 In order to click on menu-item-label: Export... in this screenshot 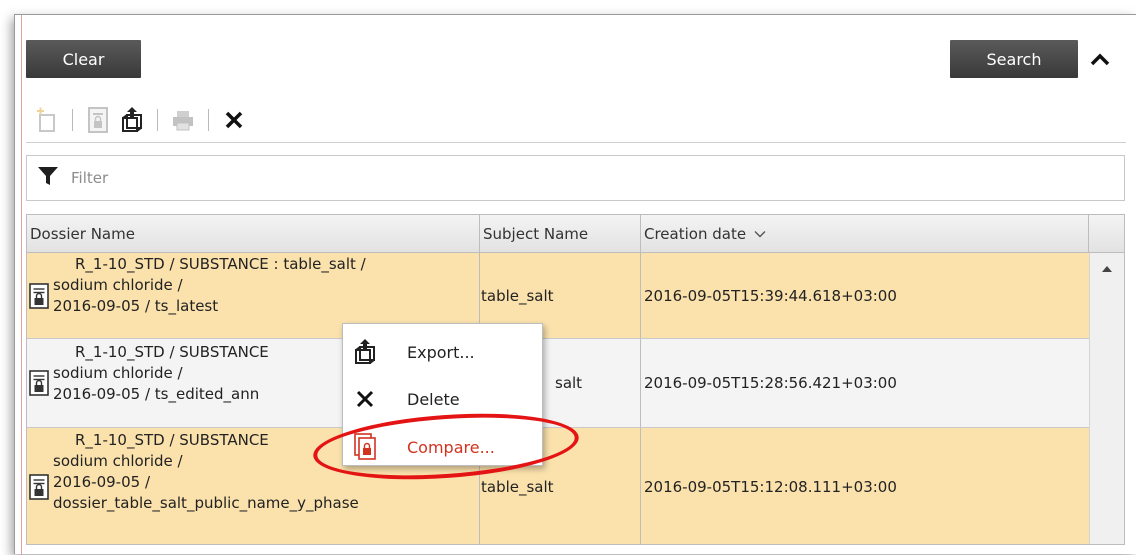, I will do `click(441, 352)`.